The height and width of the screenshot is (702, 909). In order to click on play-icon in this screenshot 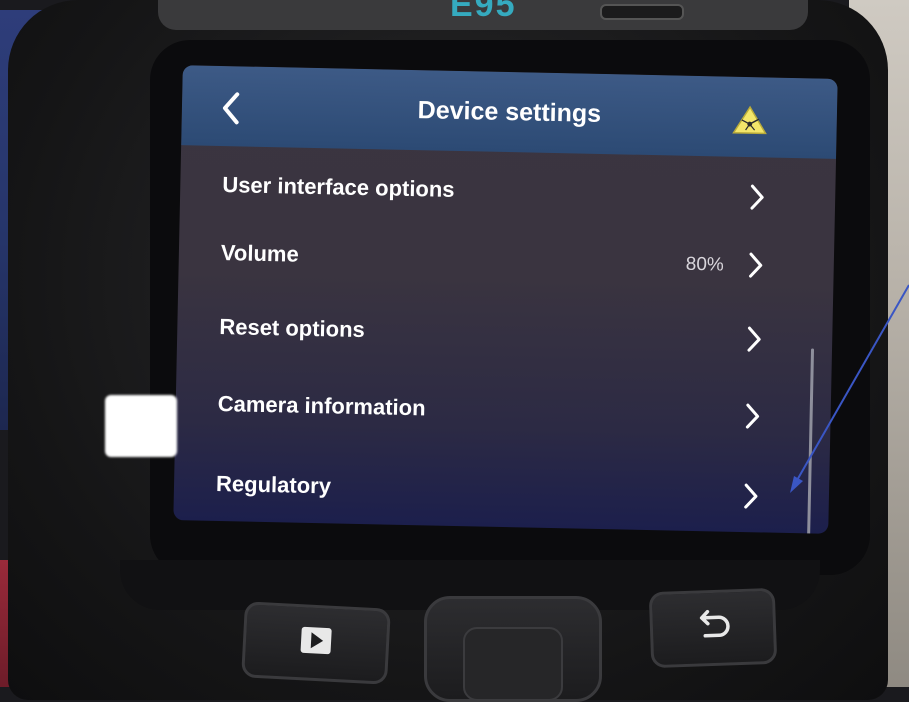, I will do `click(316, 643)`.